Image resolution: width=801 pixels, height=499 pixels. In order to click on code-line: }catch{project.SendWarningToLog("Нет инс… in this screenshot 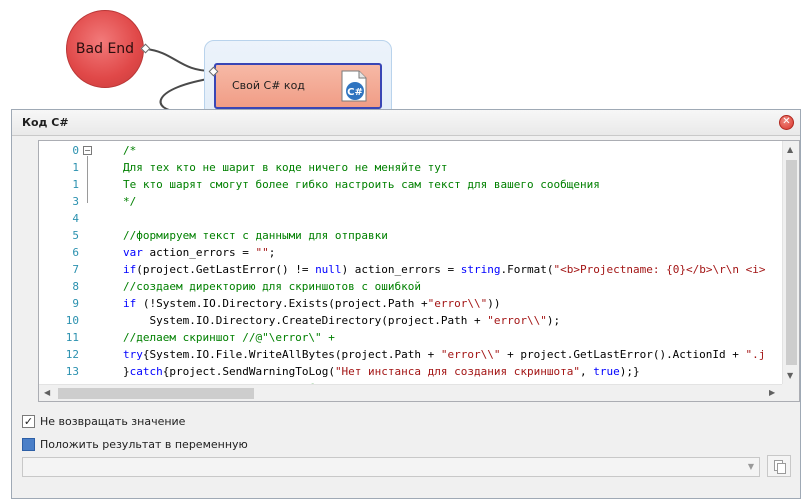, I will do `click(381, 371)`.